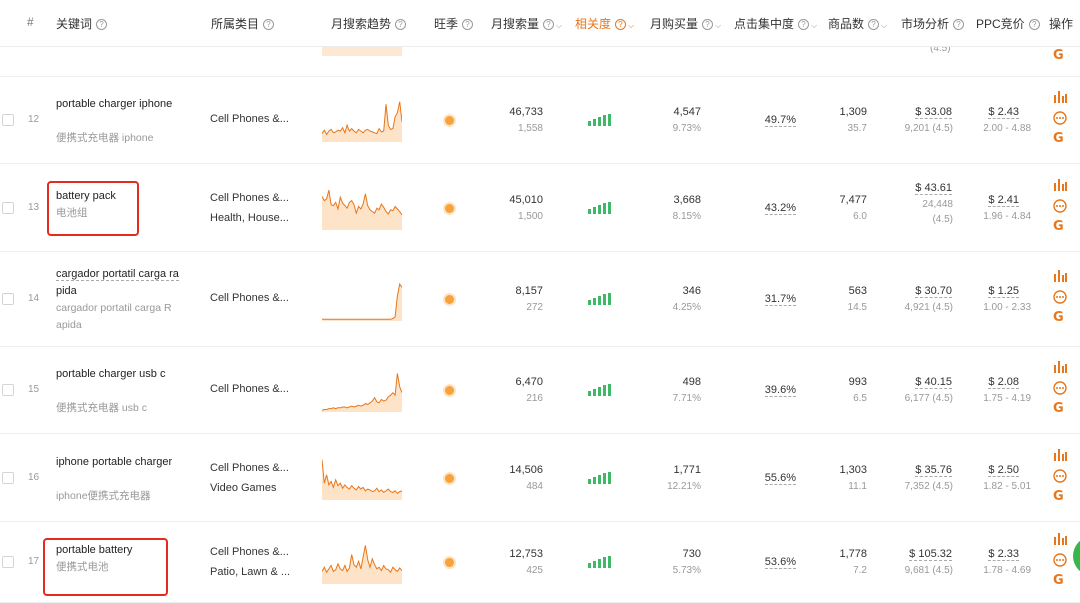 This screenshot has width=1080, height=603. Describe the element at coordinates (1003, 291) in the screenshot. I see `ppc-bid: $ 1.25` at that location.